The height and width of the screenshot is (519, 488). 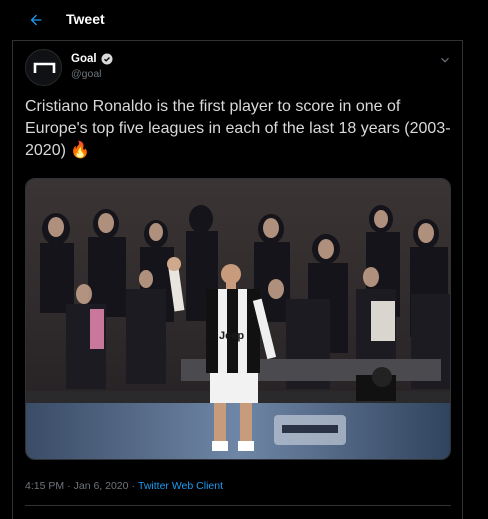 I want to click on divider, so click(x=238, y=505).